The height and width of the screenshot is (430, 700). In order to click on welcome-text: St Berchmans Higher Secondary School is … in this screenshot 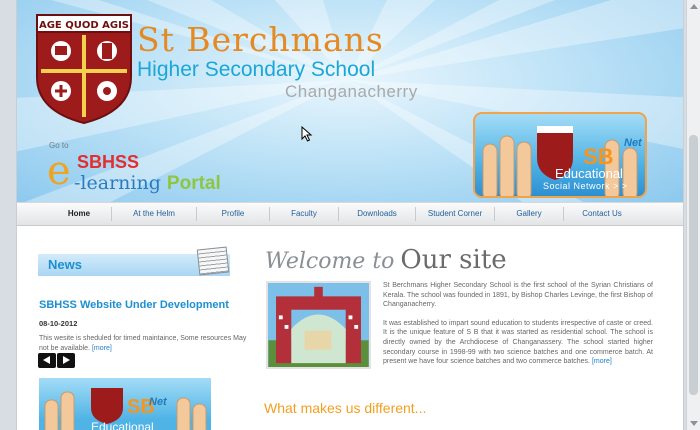, I will do `click(518, 324)`.